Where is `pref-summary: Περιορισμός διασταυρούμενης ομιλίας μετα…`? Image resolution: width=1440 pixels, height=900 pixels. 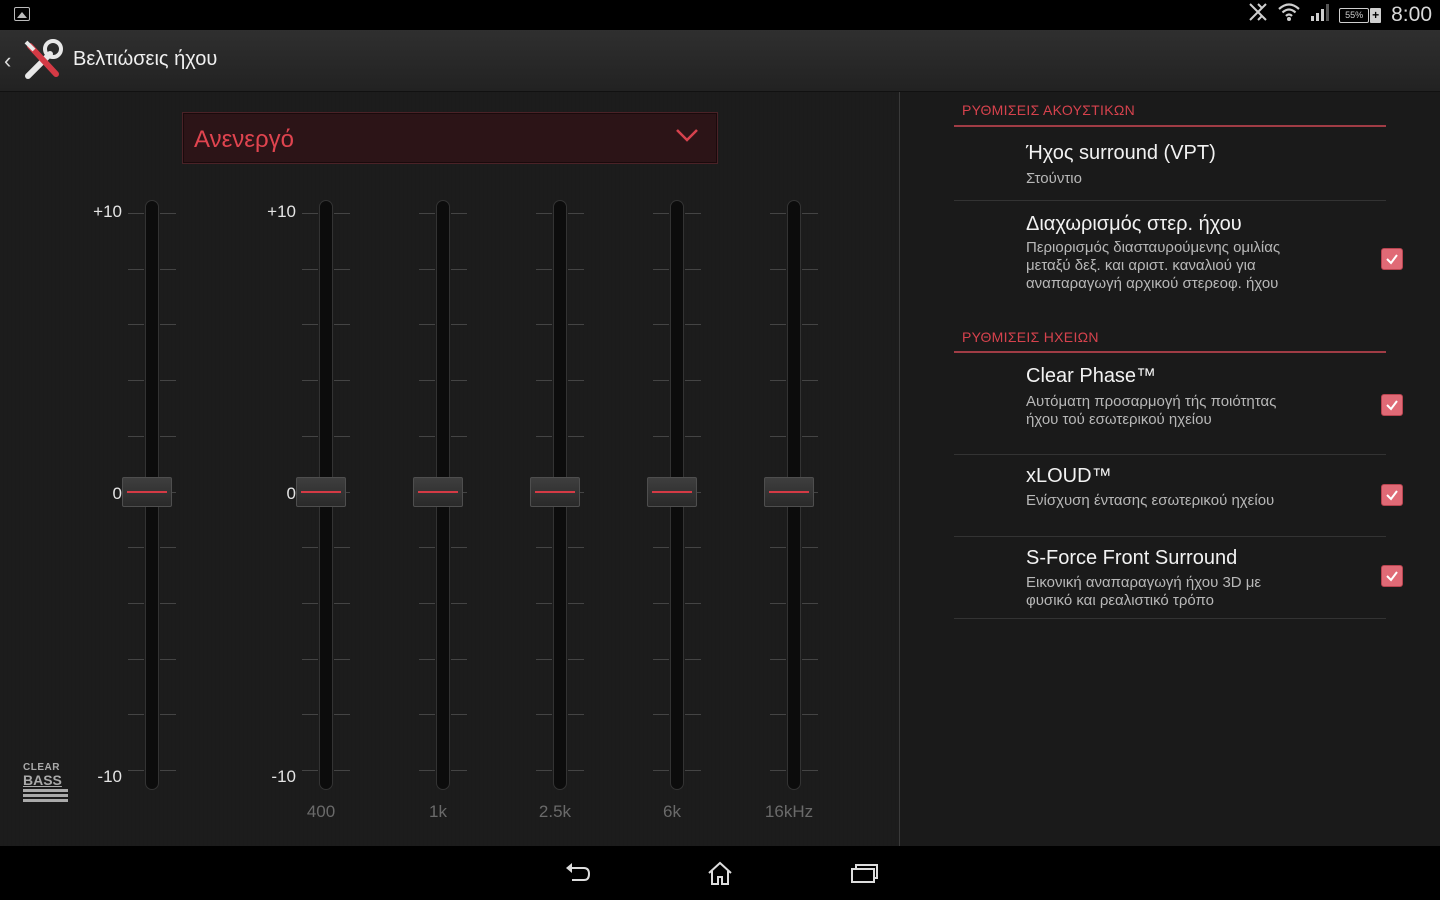
pref-summary: Περιορισμός διασταυρούμενης ομιλίας μετα… is located at coordinates (1153, 265).